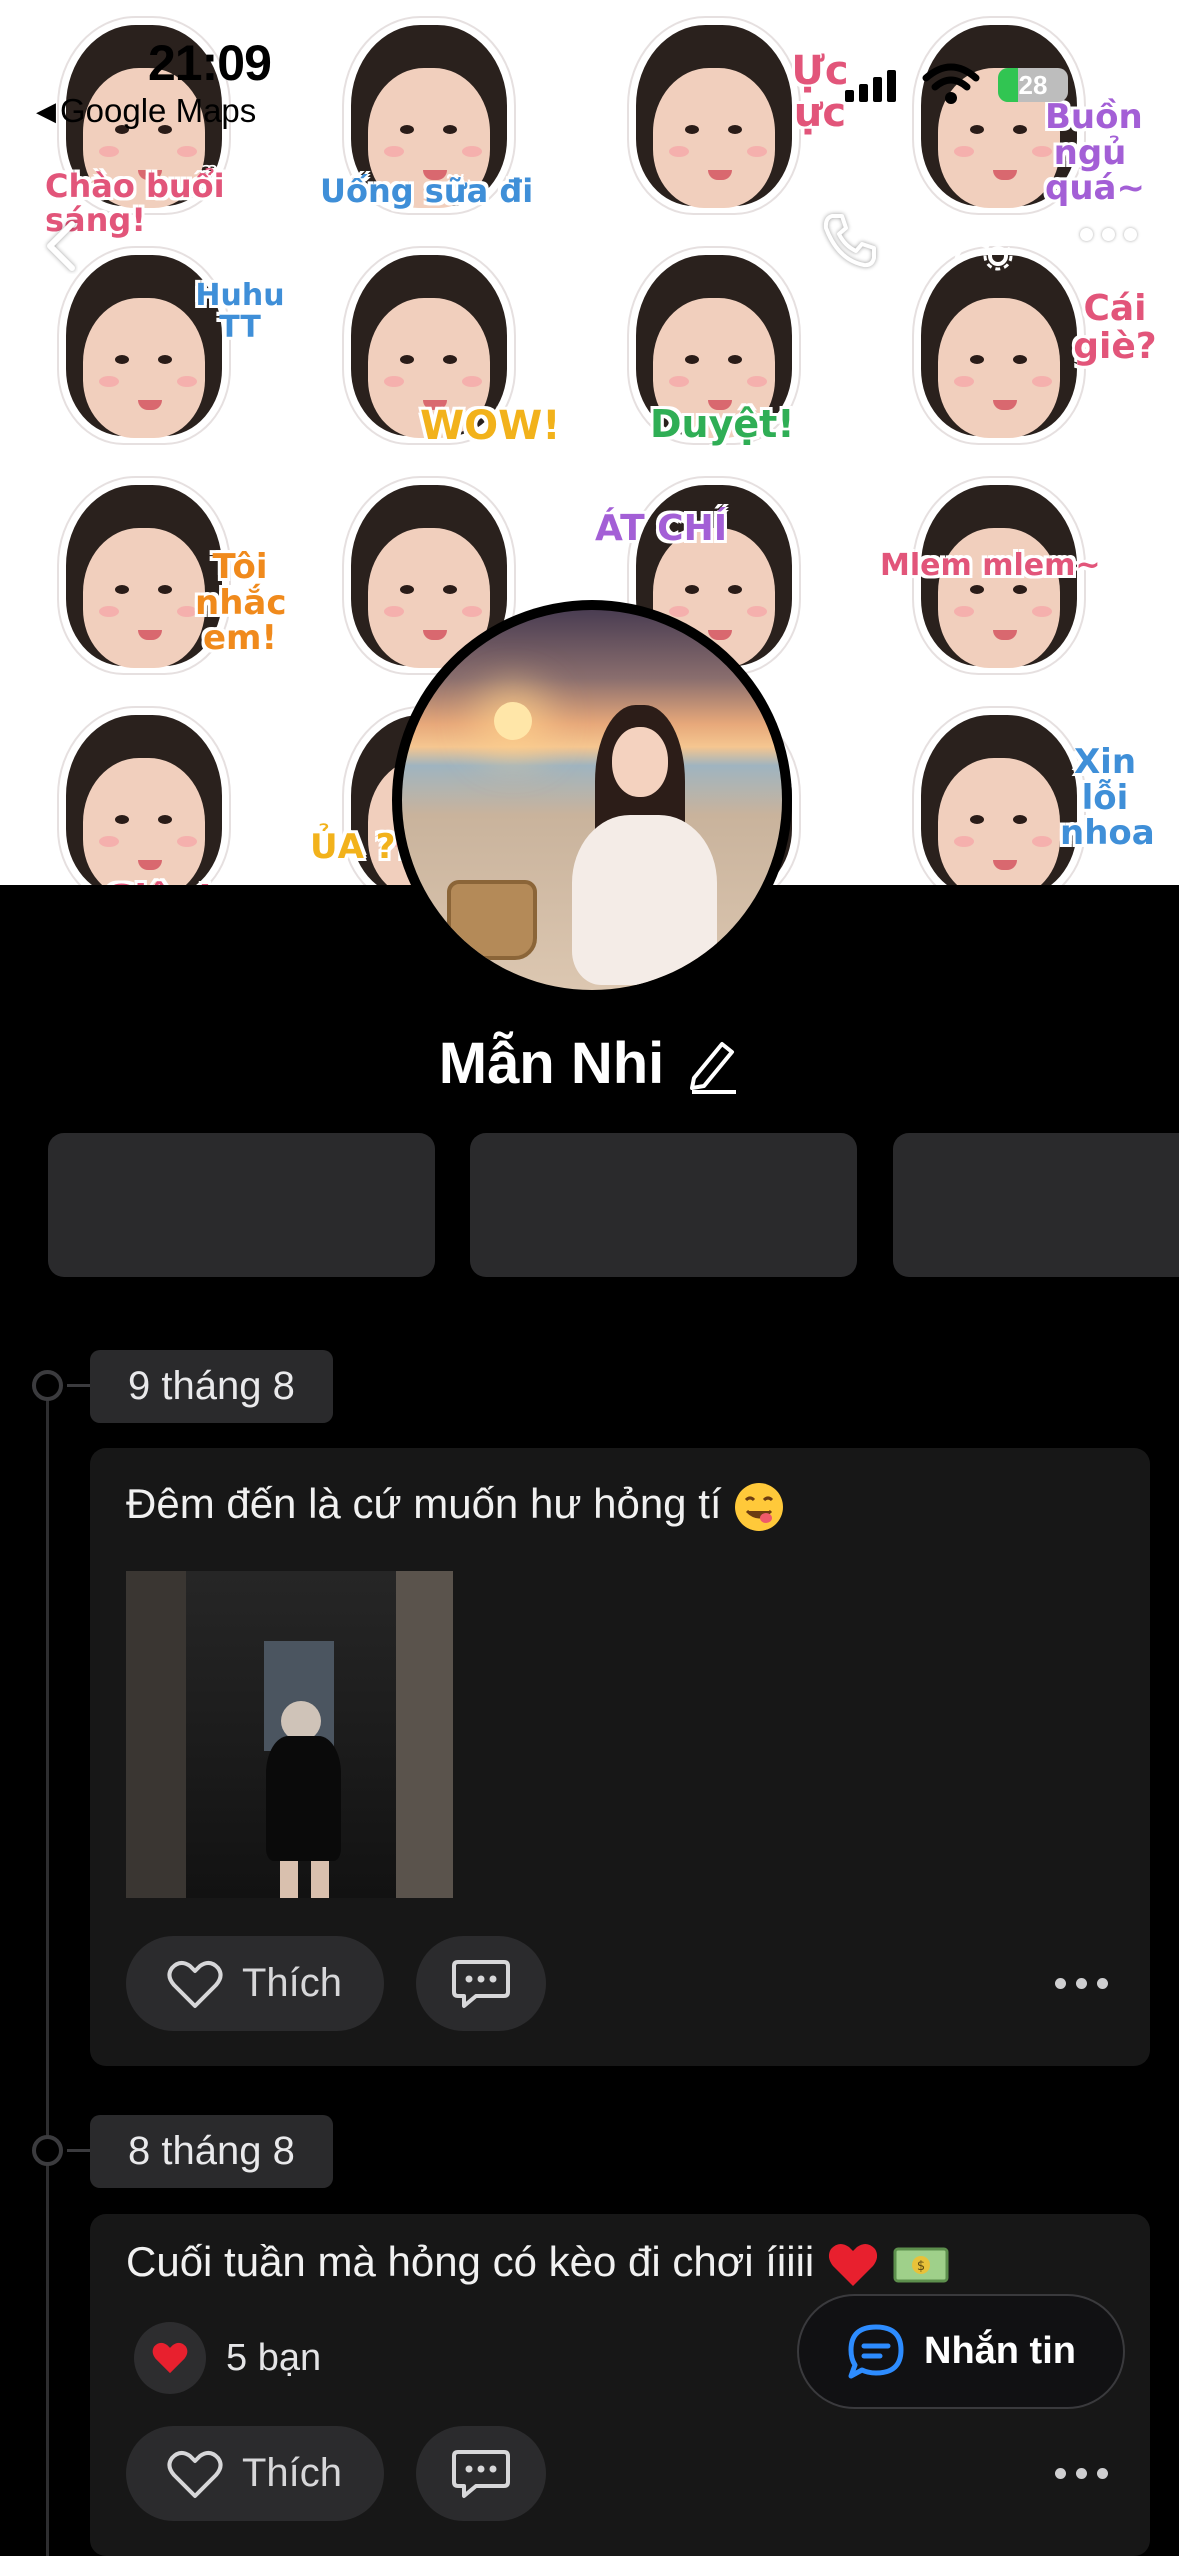 The image size is (1179, 2556). Describe the element at coordinates (159, 882) in the screenshot. I see `sticker-caption: Giận!` at that location.